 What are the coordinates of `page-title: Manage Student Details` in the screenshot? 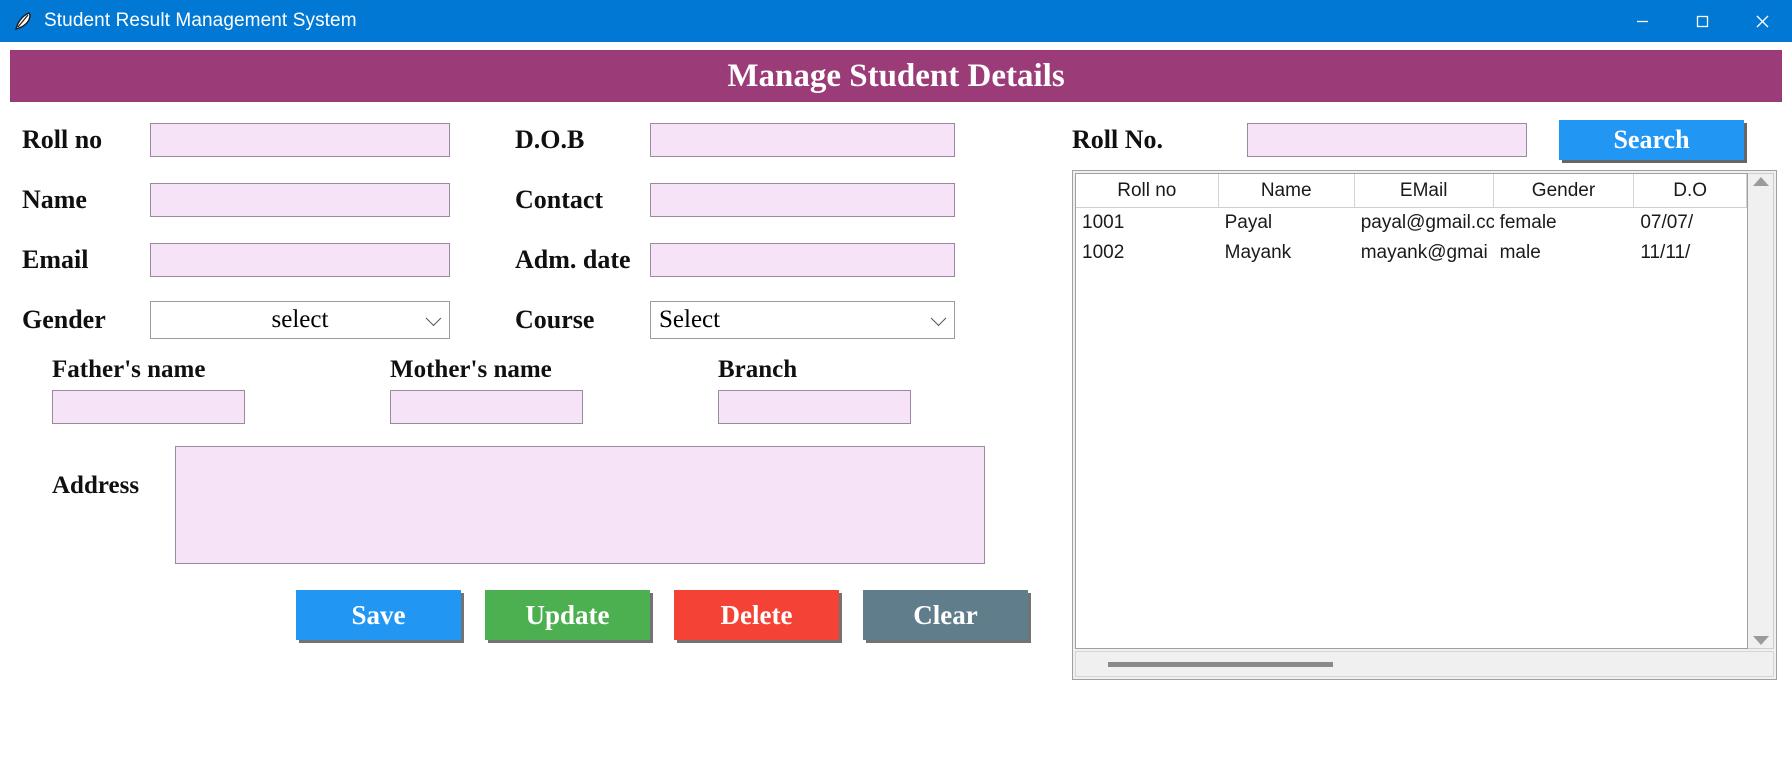 It's located at (896, 76).